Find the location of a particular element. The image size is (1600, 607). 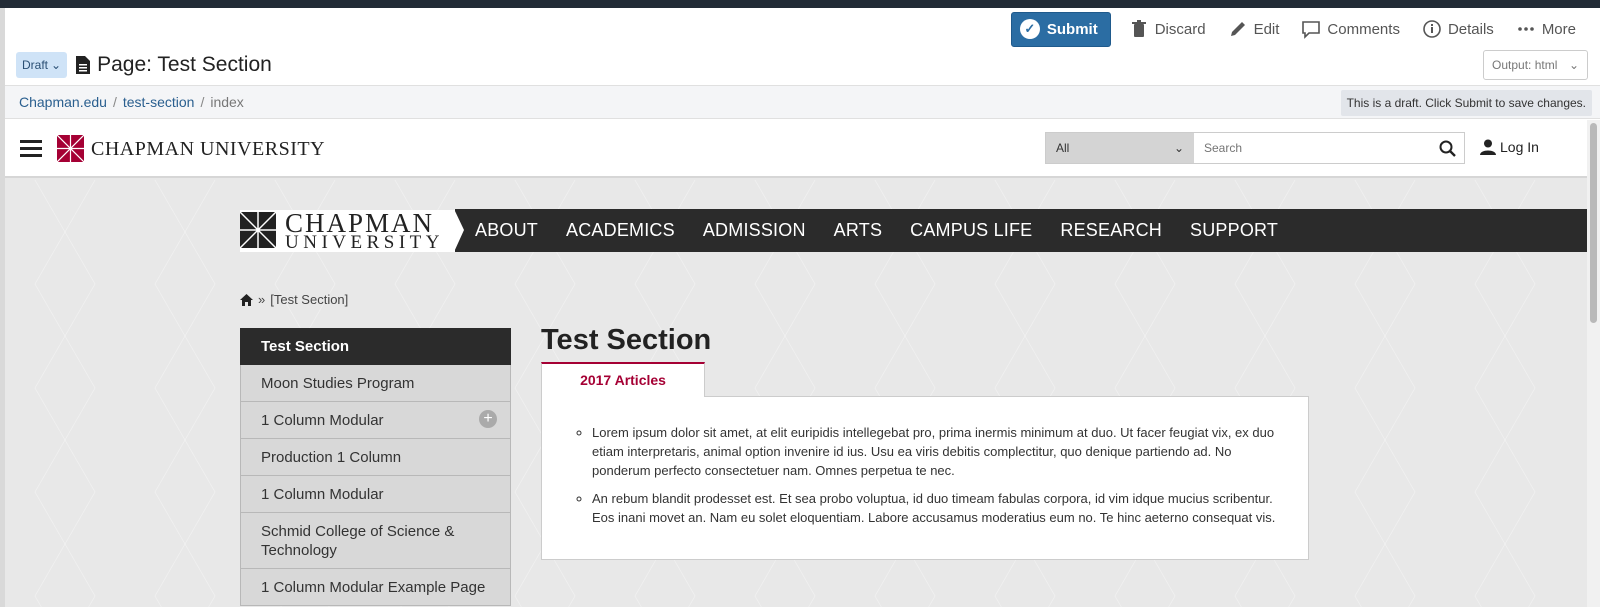

sidenav-item: Production 1 Column is located at coordinates (375, 457).